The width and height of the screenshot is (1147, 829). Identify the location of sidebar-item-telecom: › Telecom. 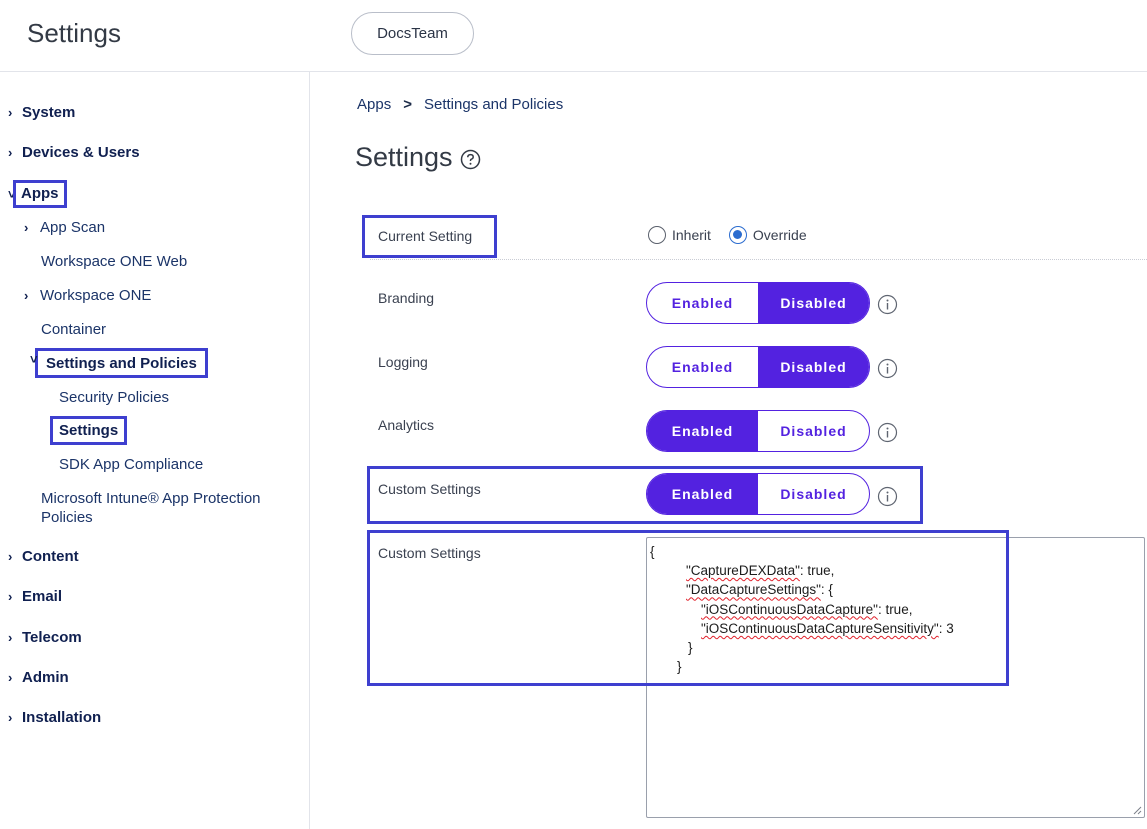
(45, 637).